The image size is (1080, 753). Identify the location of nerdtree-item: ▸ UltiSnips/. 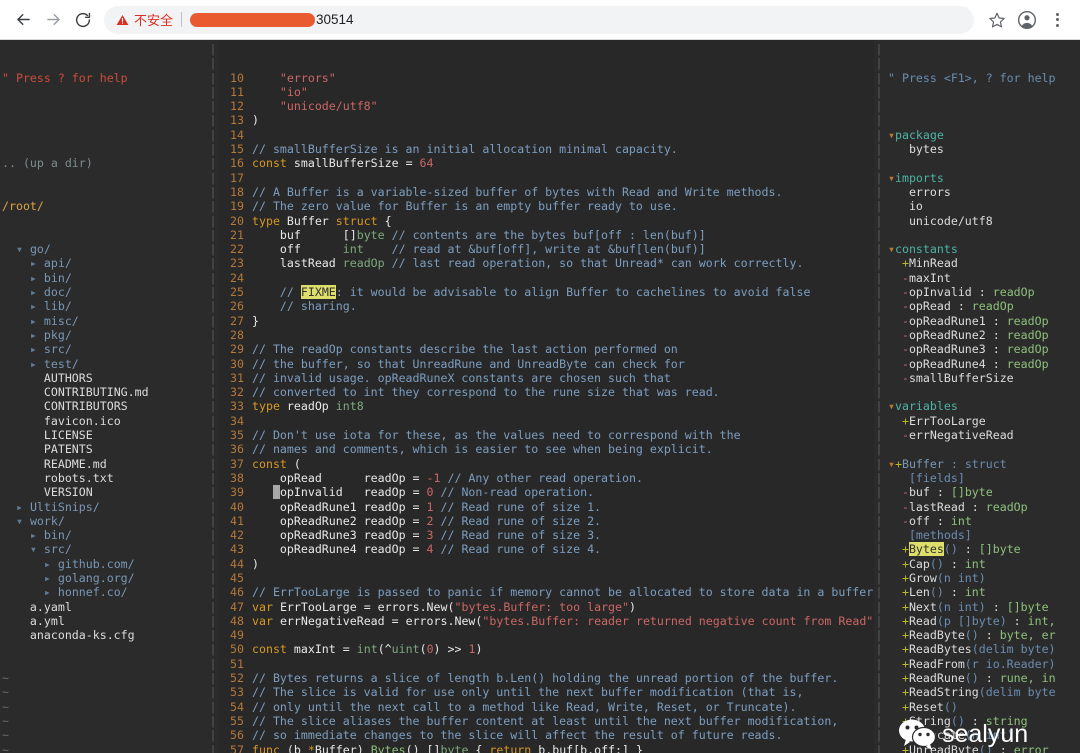
(105, 507).